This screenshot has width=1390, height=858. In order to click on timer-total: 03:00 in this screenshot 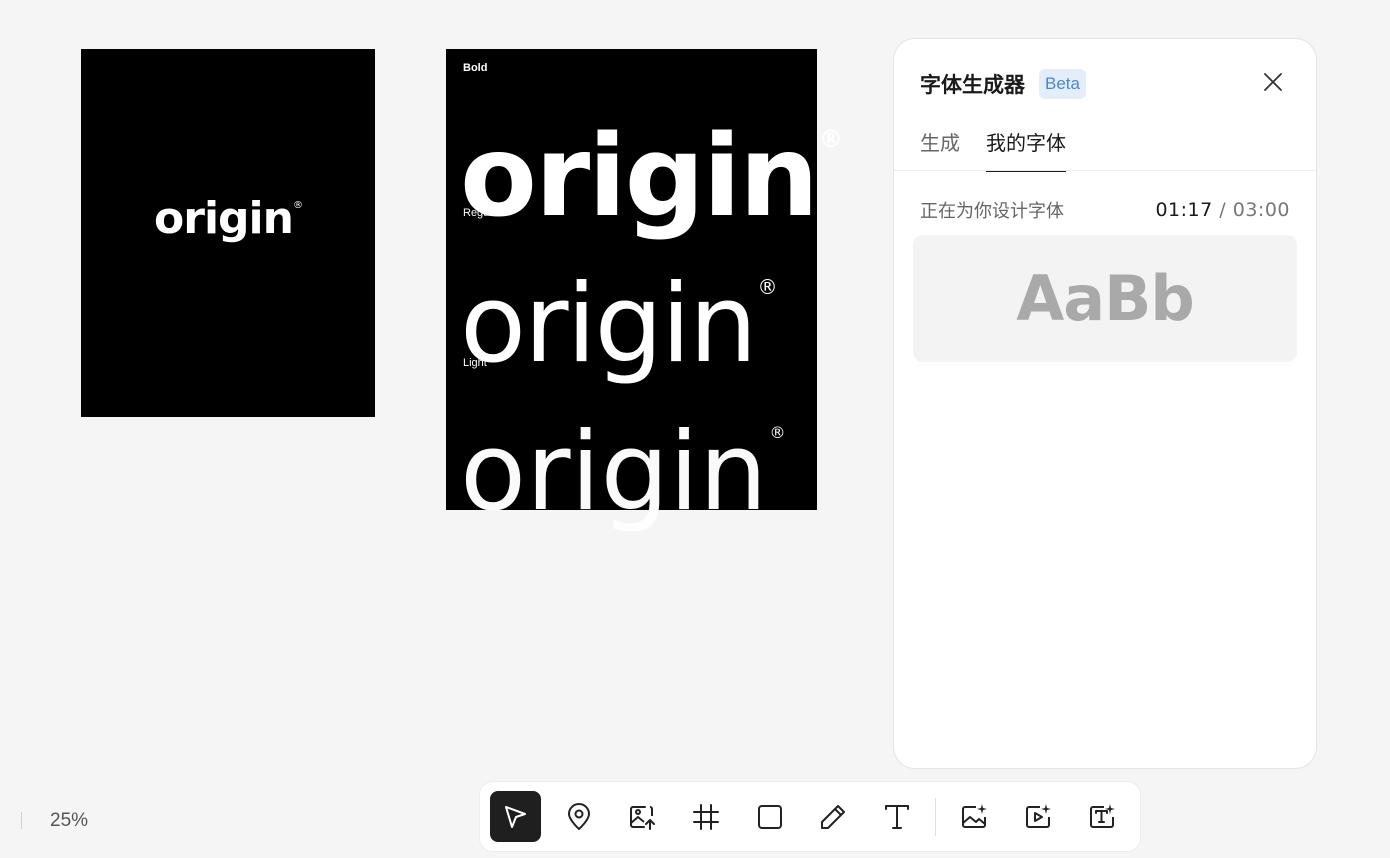, I will do `click(1261, 210)`.